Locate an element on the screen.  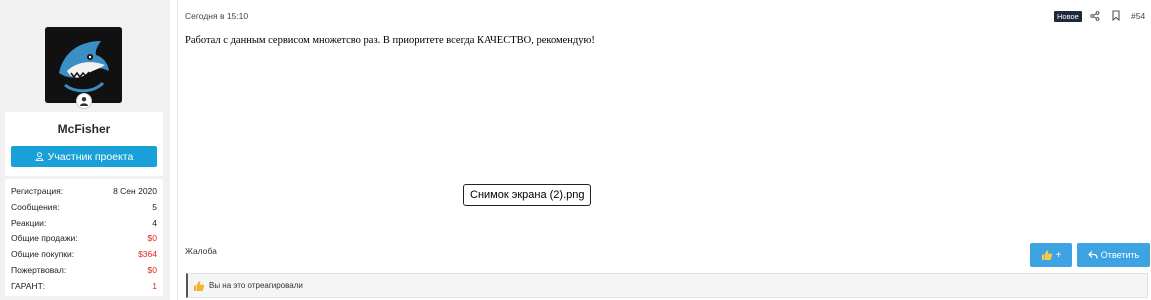
stat-value: 8 Сен 2020 is located at coordinates (135, 191).